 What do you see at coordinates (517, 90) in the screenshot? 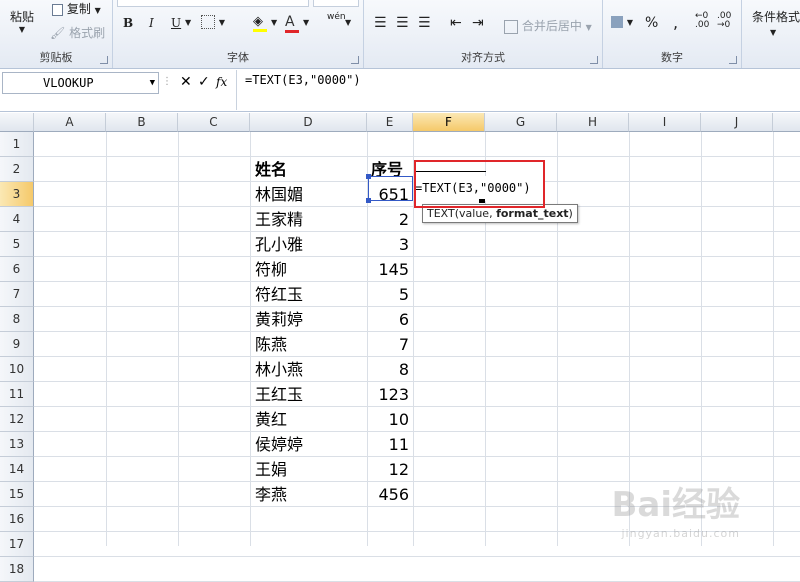
I see `formula-input: =TEXT(E3,"0000")` at bounding box center [517, 90].